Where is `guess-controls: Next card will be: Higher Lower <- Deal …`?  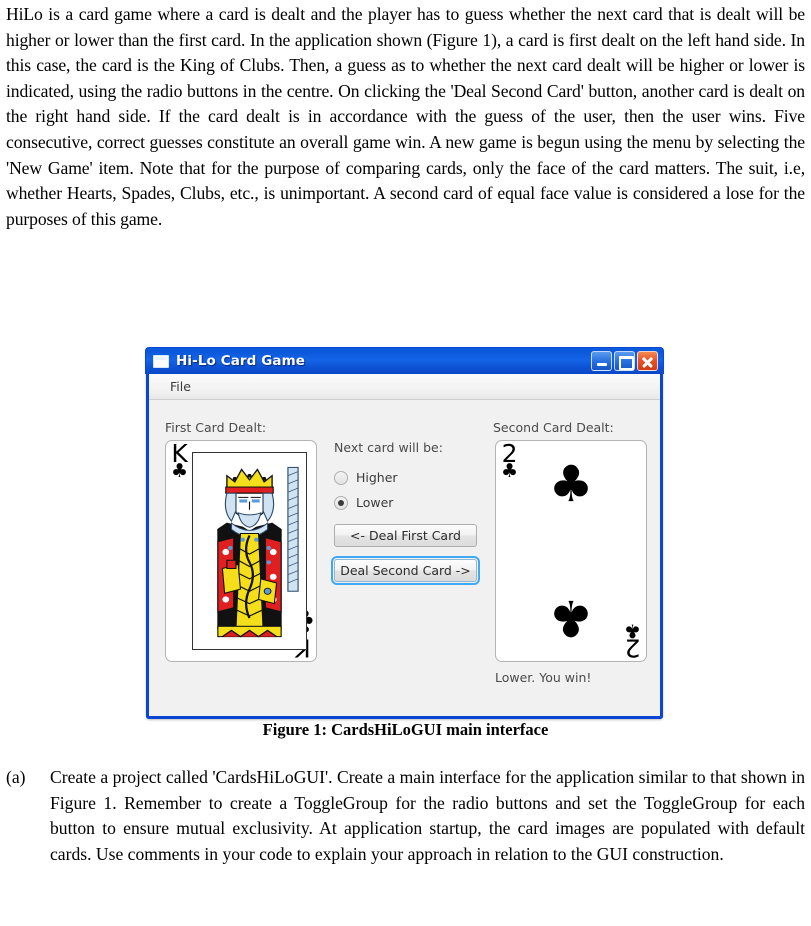
guess-controls: Next card will be: Higher Lower <- Deal … is located at coordinates (406, 512).